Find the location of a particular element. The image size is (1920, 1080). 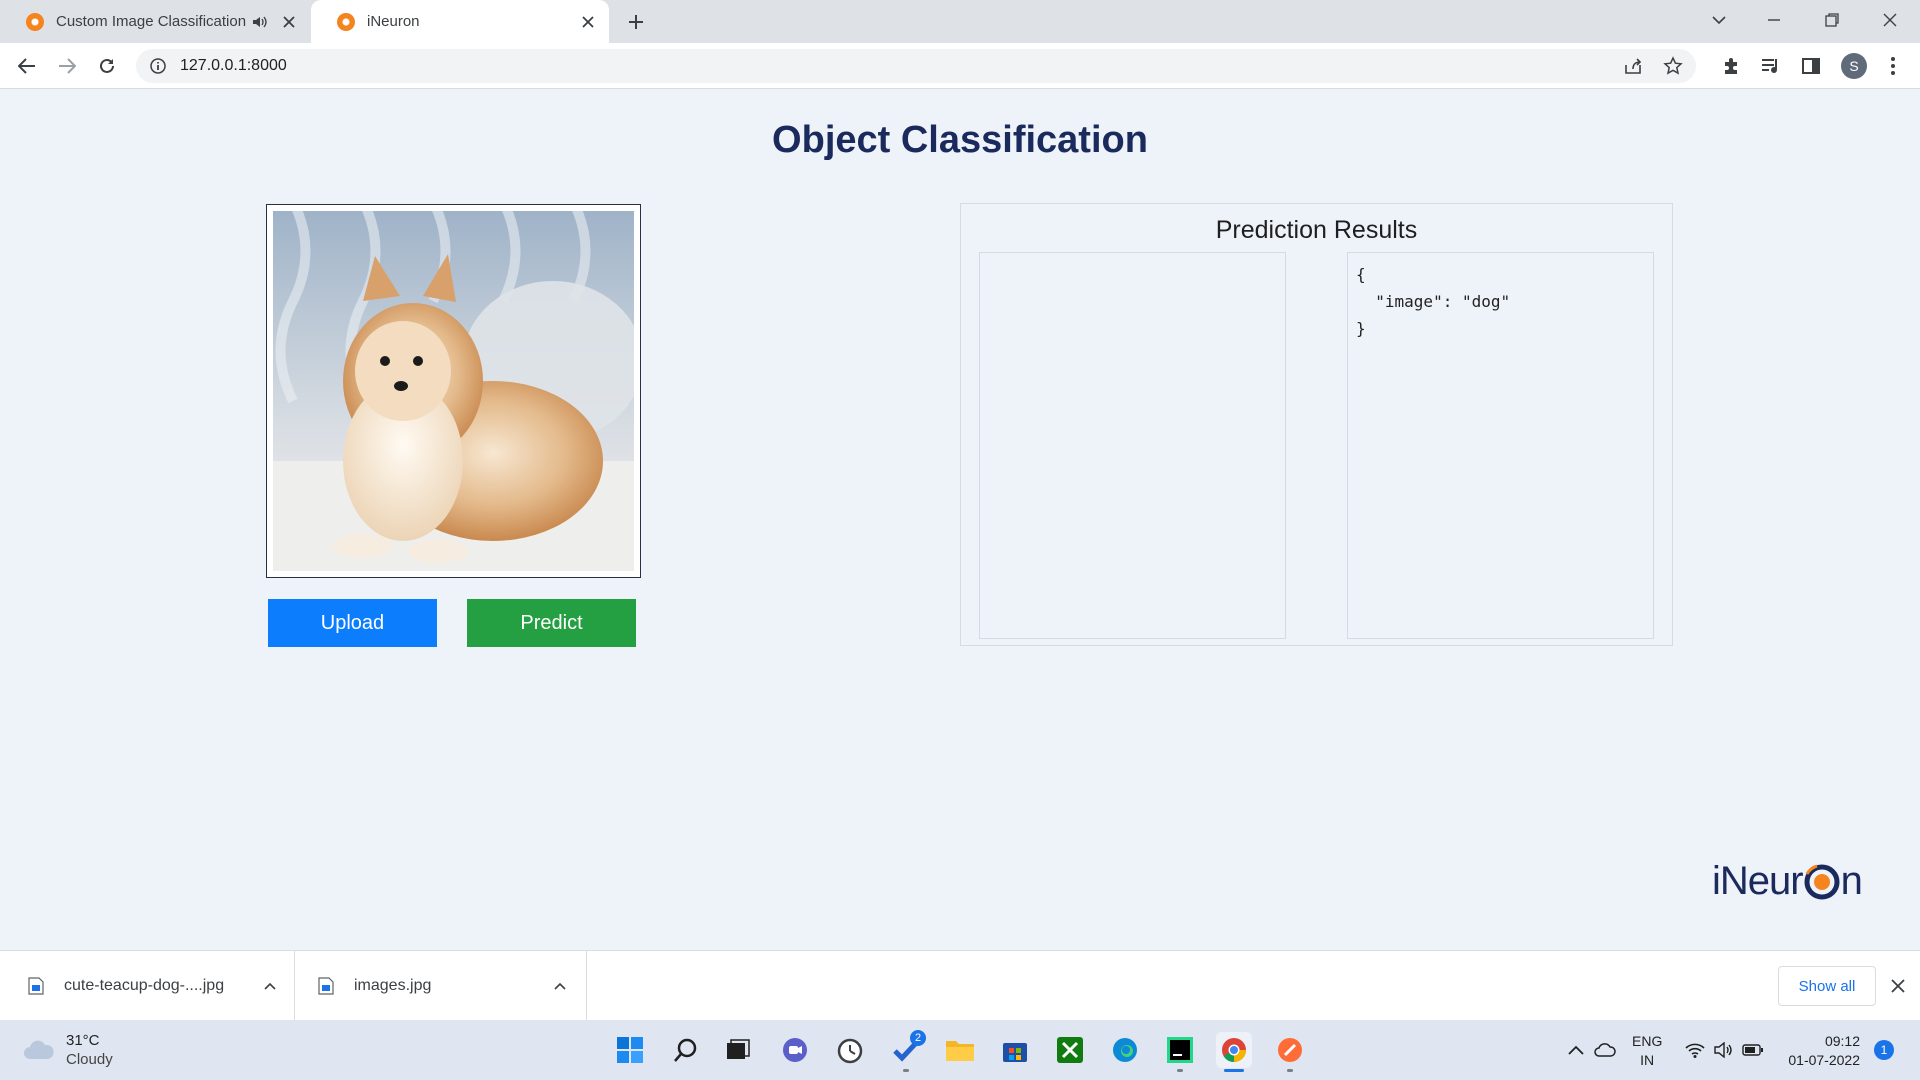

results-title: Prediction Results is located at coordinates (1316, 230).